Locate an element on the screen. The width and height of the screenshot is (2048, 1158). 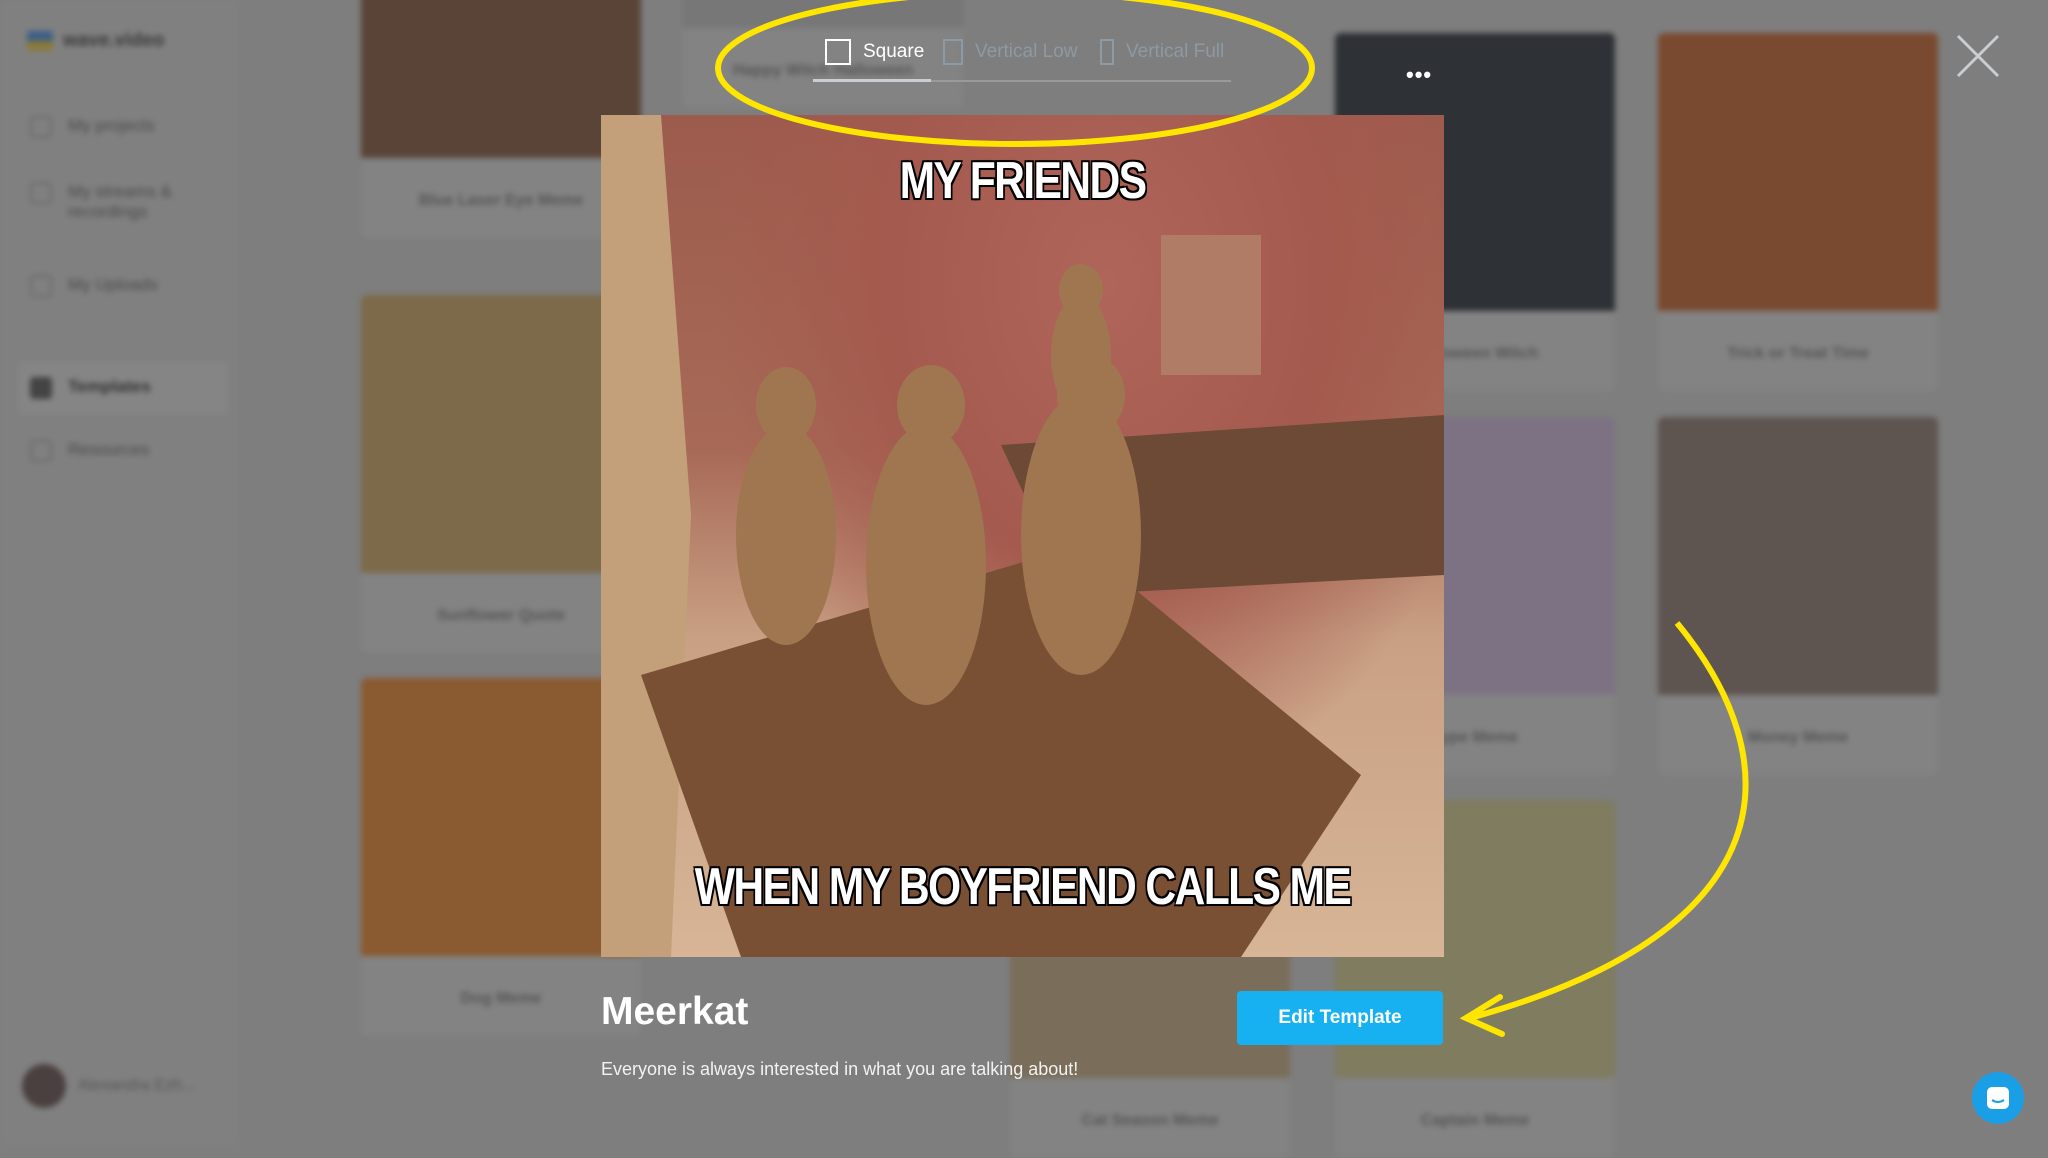
card-label: Sunflower Quote is located at coordinates (501, 615).